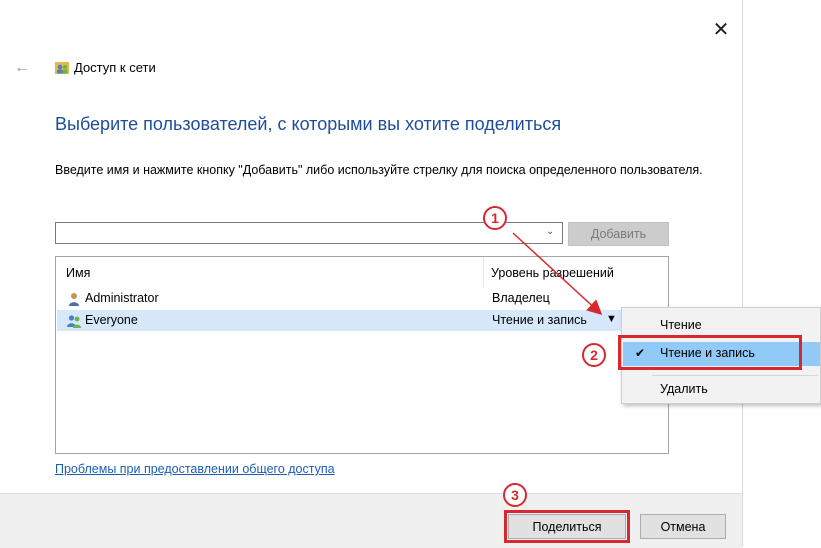 This screenshot has width=821, height=548. Describe the element at coordinates (567, 526) in the screenshot. I see `share-button: Поделиться` at that location.